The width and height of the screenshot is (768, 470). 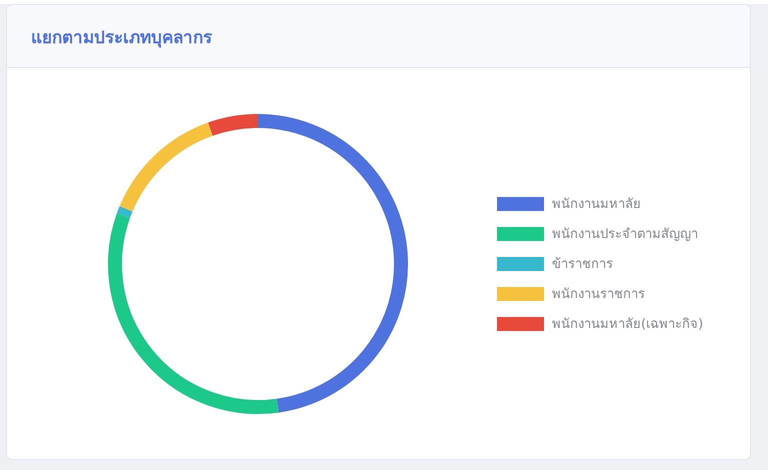 What do you see at coordinates (596, 203) in the screenshot?
I see `legend-label: พนักงานมหาลัย` at bounding box center [596, 203].